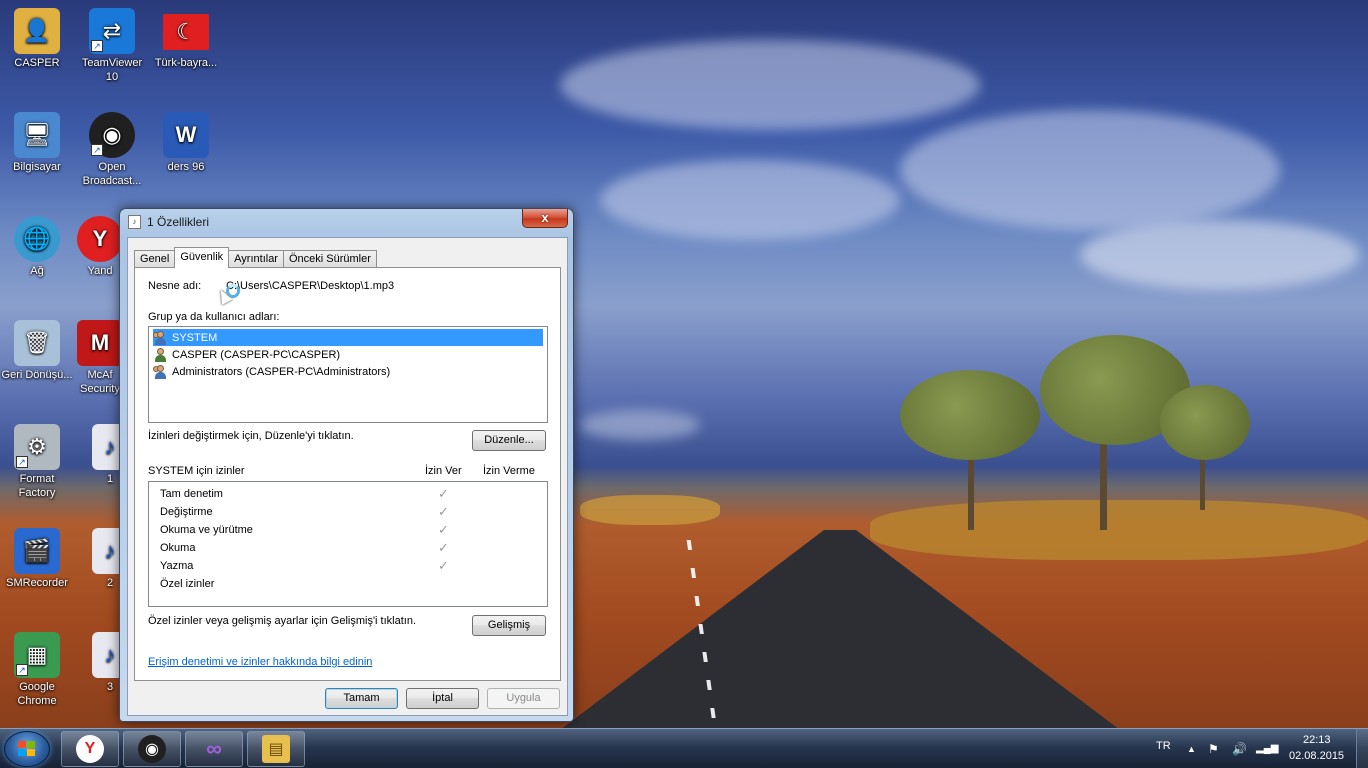 This screenshot has width=1368, height=768. I want to click on show-desktop-button, so click(1362, 748).